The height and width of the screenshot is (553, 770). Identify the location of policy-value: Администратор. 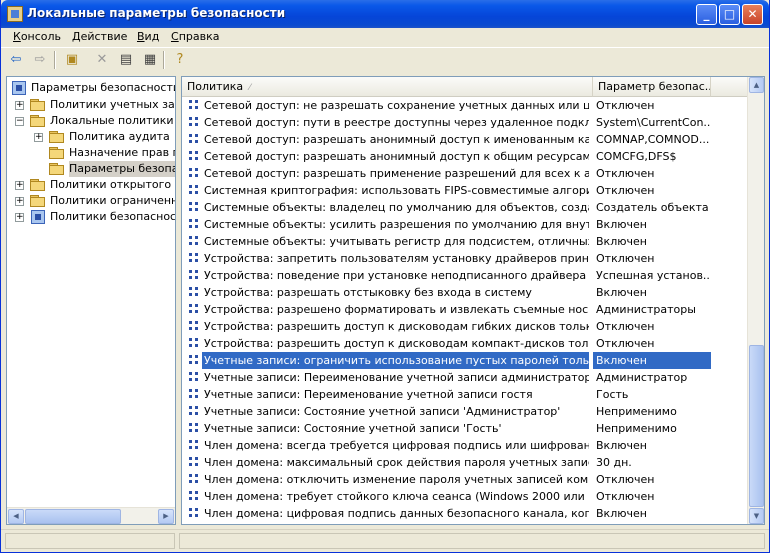
(642, 377).